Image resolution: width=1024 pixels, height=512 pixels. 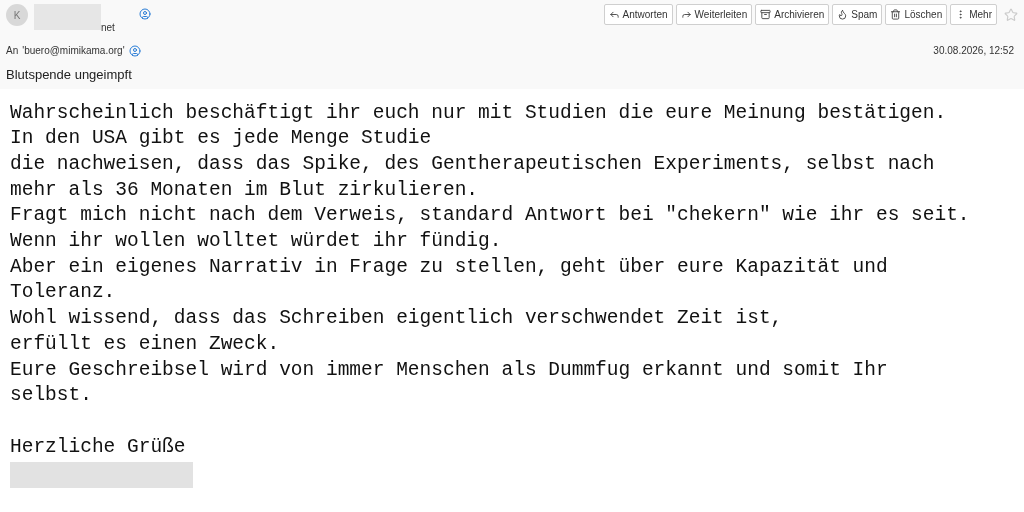 What do you see at coordinates (51, 396) in the screenshot?
I see `body-line: selbst.` at bounding box center [51, 396].